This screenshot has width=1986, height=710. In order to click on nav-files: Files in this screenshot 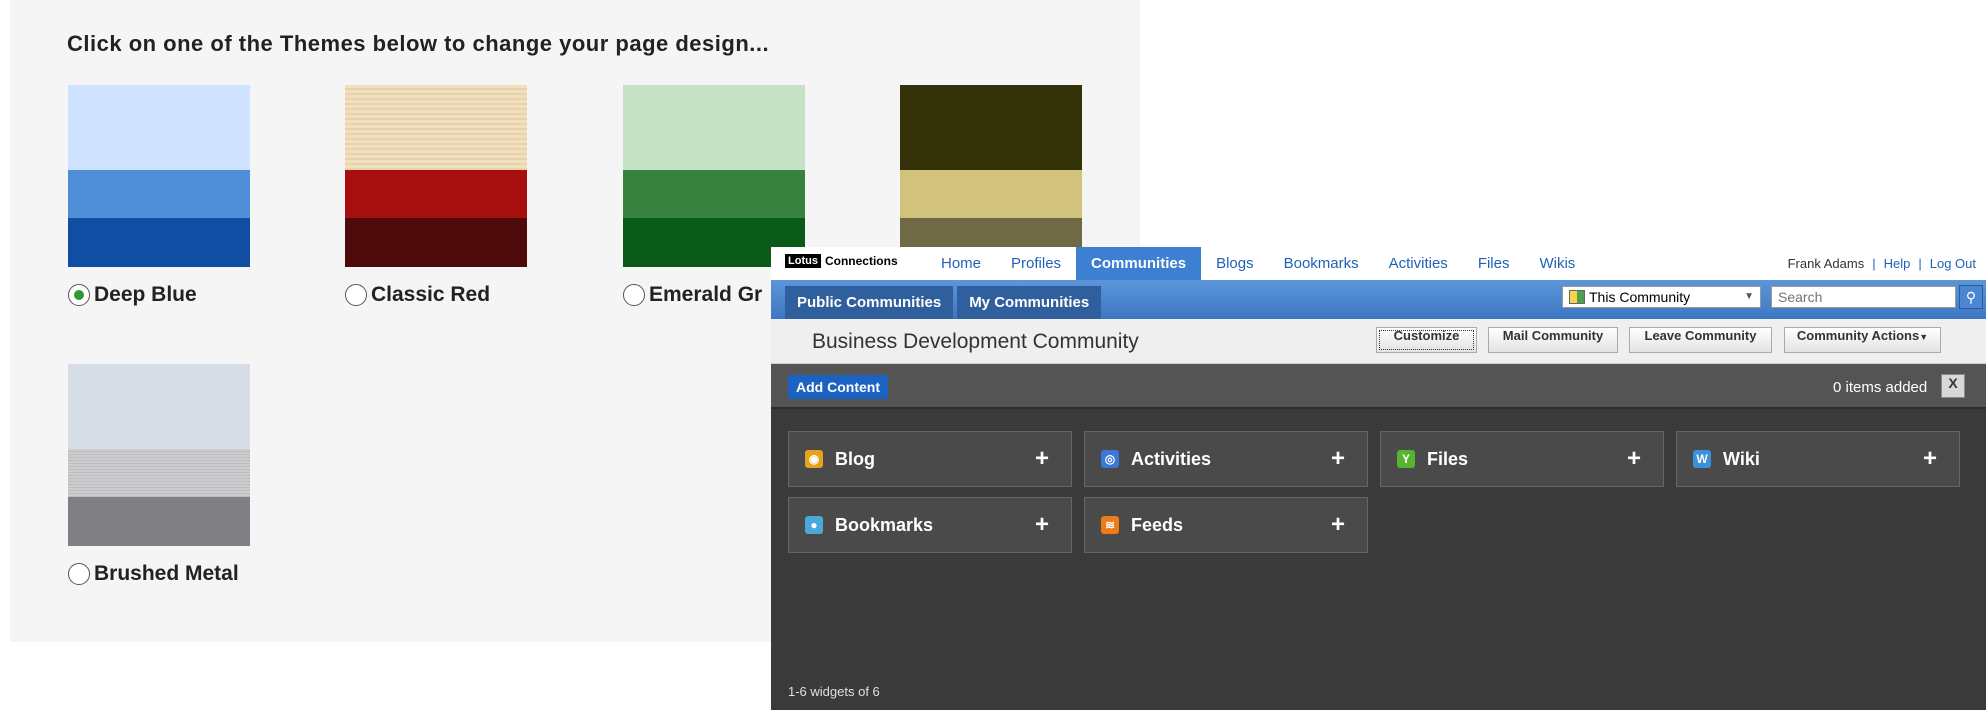, I will do `click(1494, 263)`.